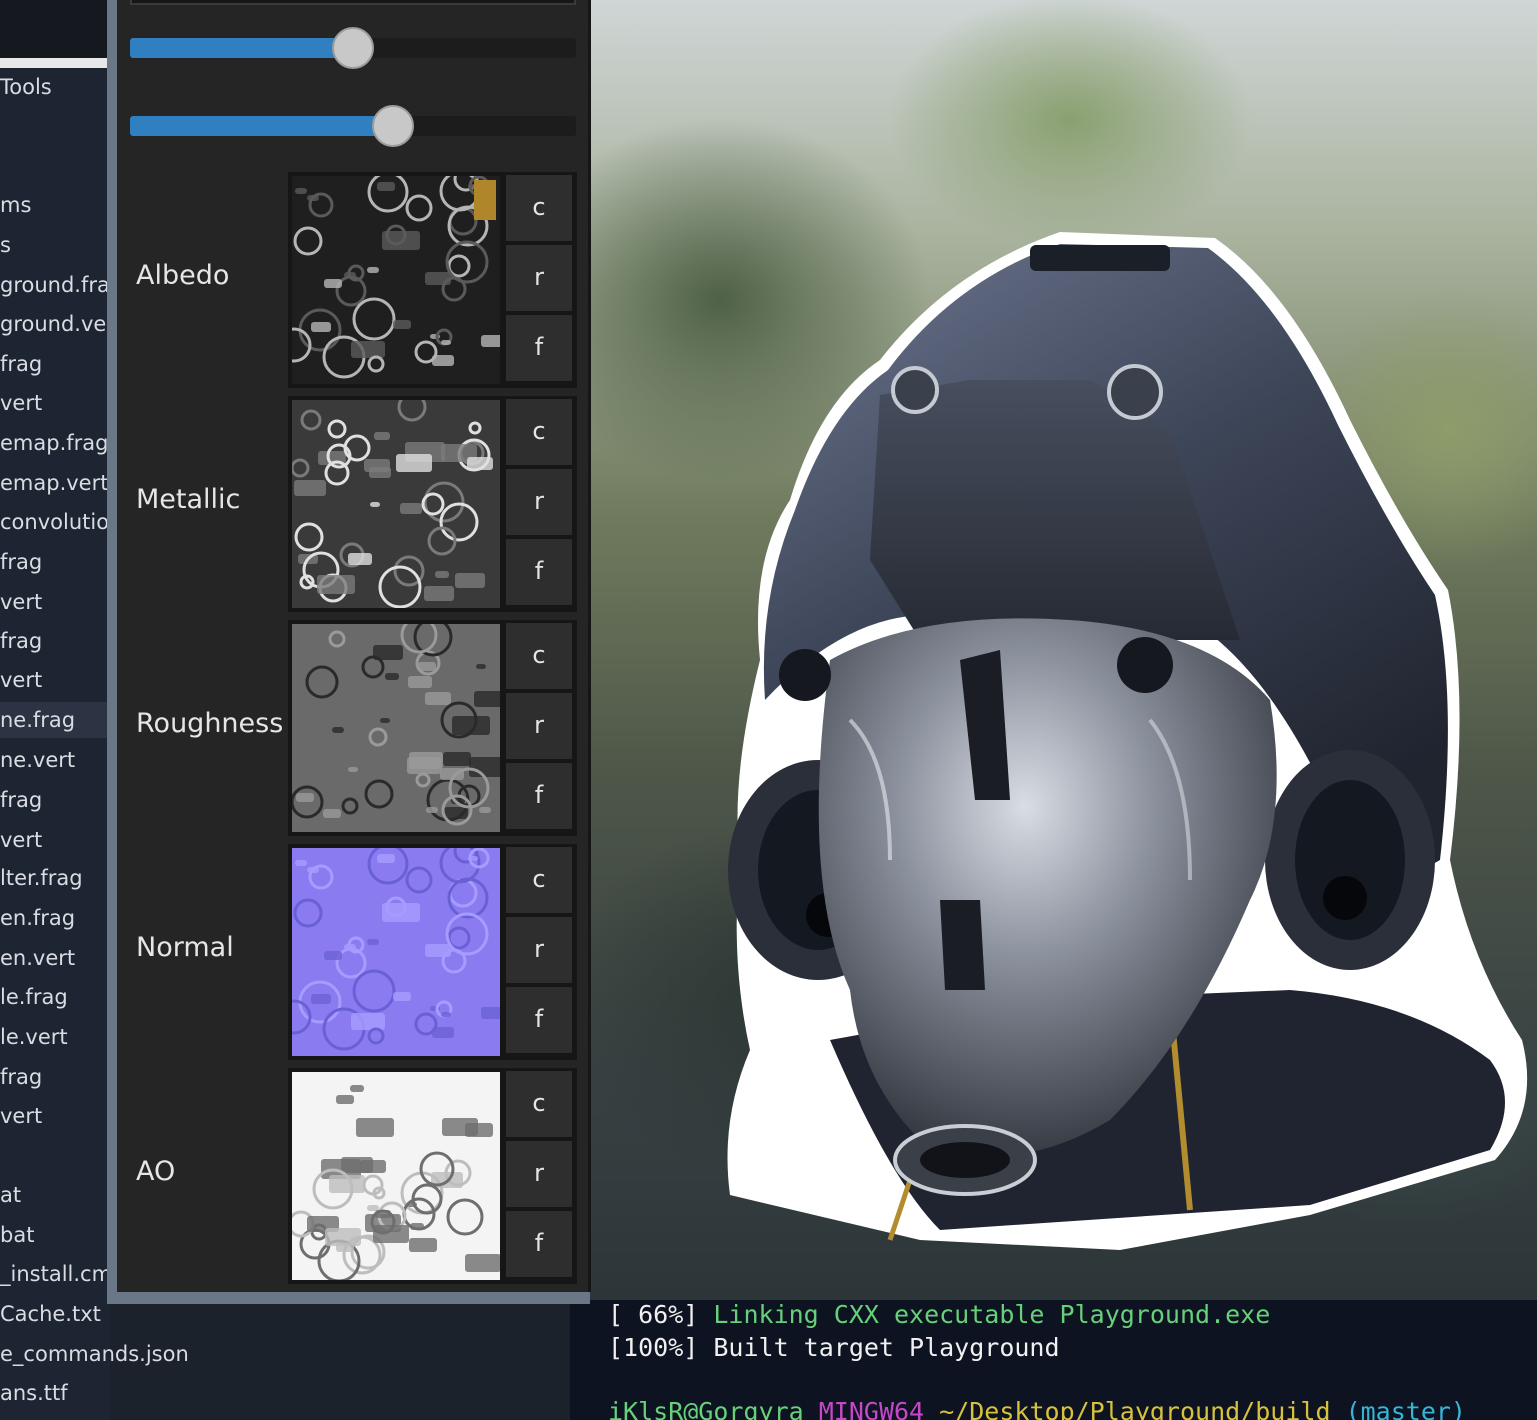 The image size is (1537, 1420). What do you see at coordinates (55, 958) in the screenshot?
I see `explorer-item: en.vert` at bounding box center [55, 958].